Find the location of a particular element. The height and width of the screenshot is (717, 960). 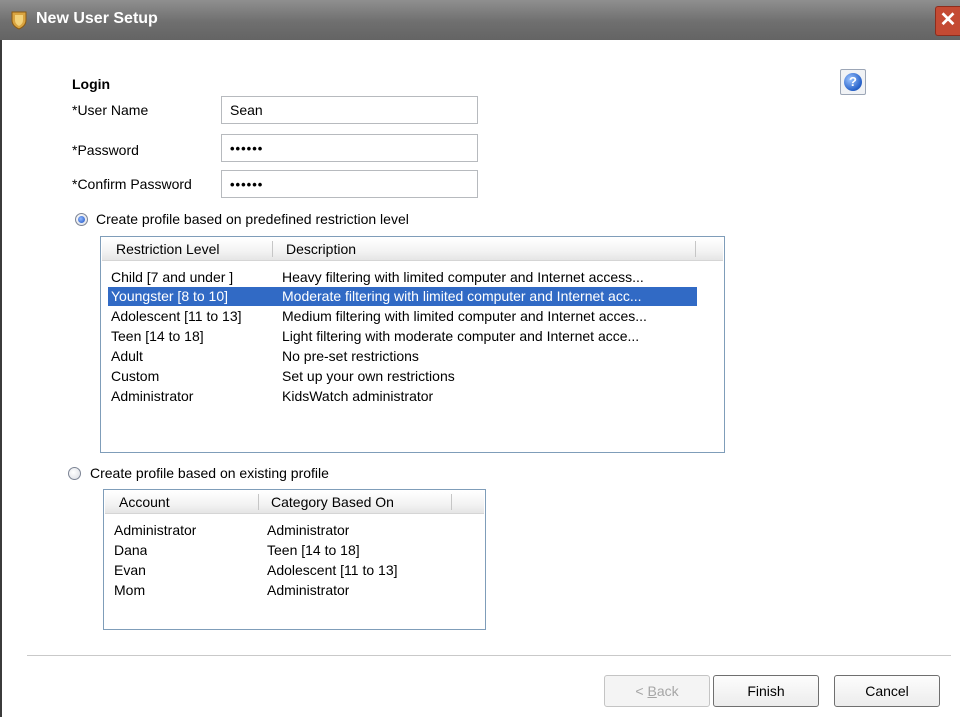

restriction-level-cell: Teen [14 to 18] is located at coordinates (157, 336).